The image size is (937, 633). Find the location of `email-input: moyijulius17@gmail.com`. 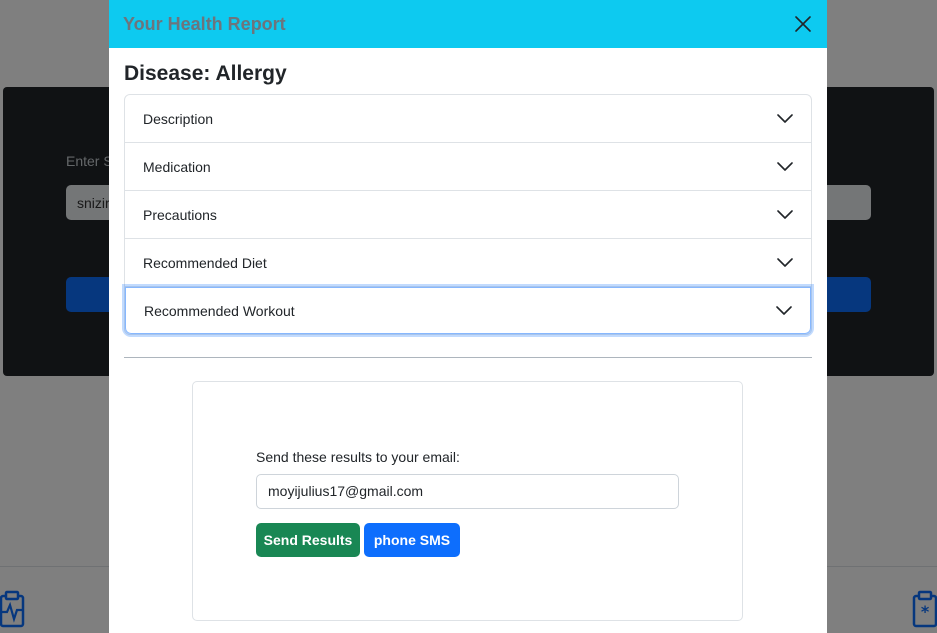

email-input: moyijulius17@gmail.com is located at coordinates (467, 491).